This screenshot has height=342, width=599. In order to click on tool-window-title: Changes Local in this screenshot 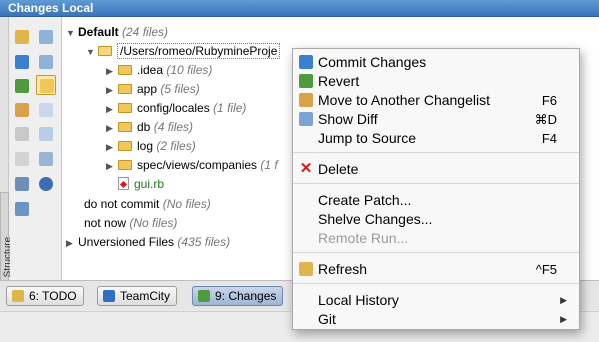, I will do `click(51, 8)`.